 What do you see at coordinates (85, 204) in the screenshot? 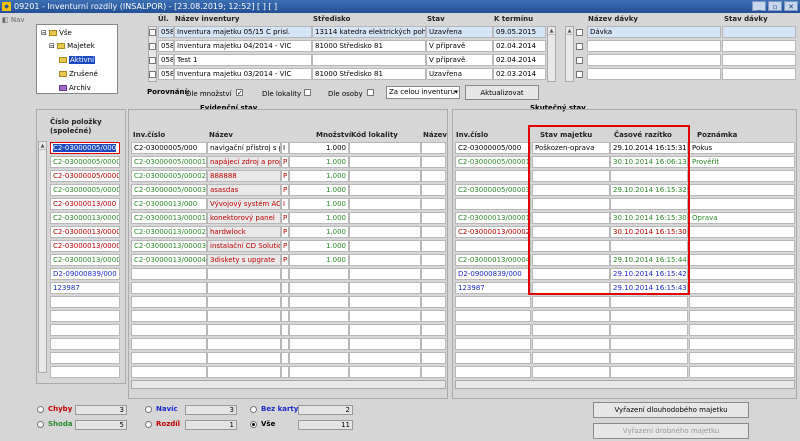
I see `cislo-polozky-cell: C2-03000013/000` at bounding box center [85, 204].